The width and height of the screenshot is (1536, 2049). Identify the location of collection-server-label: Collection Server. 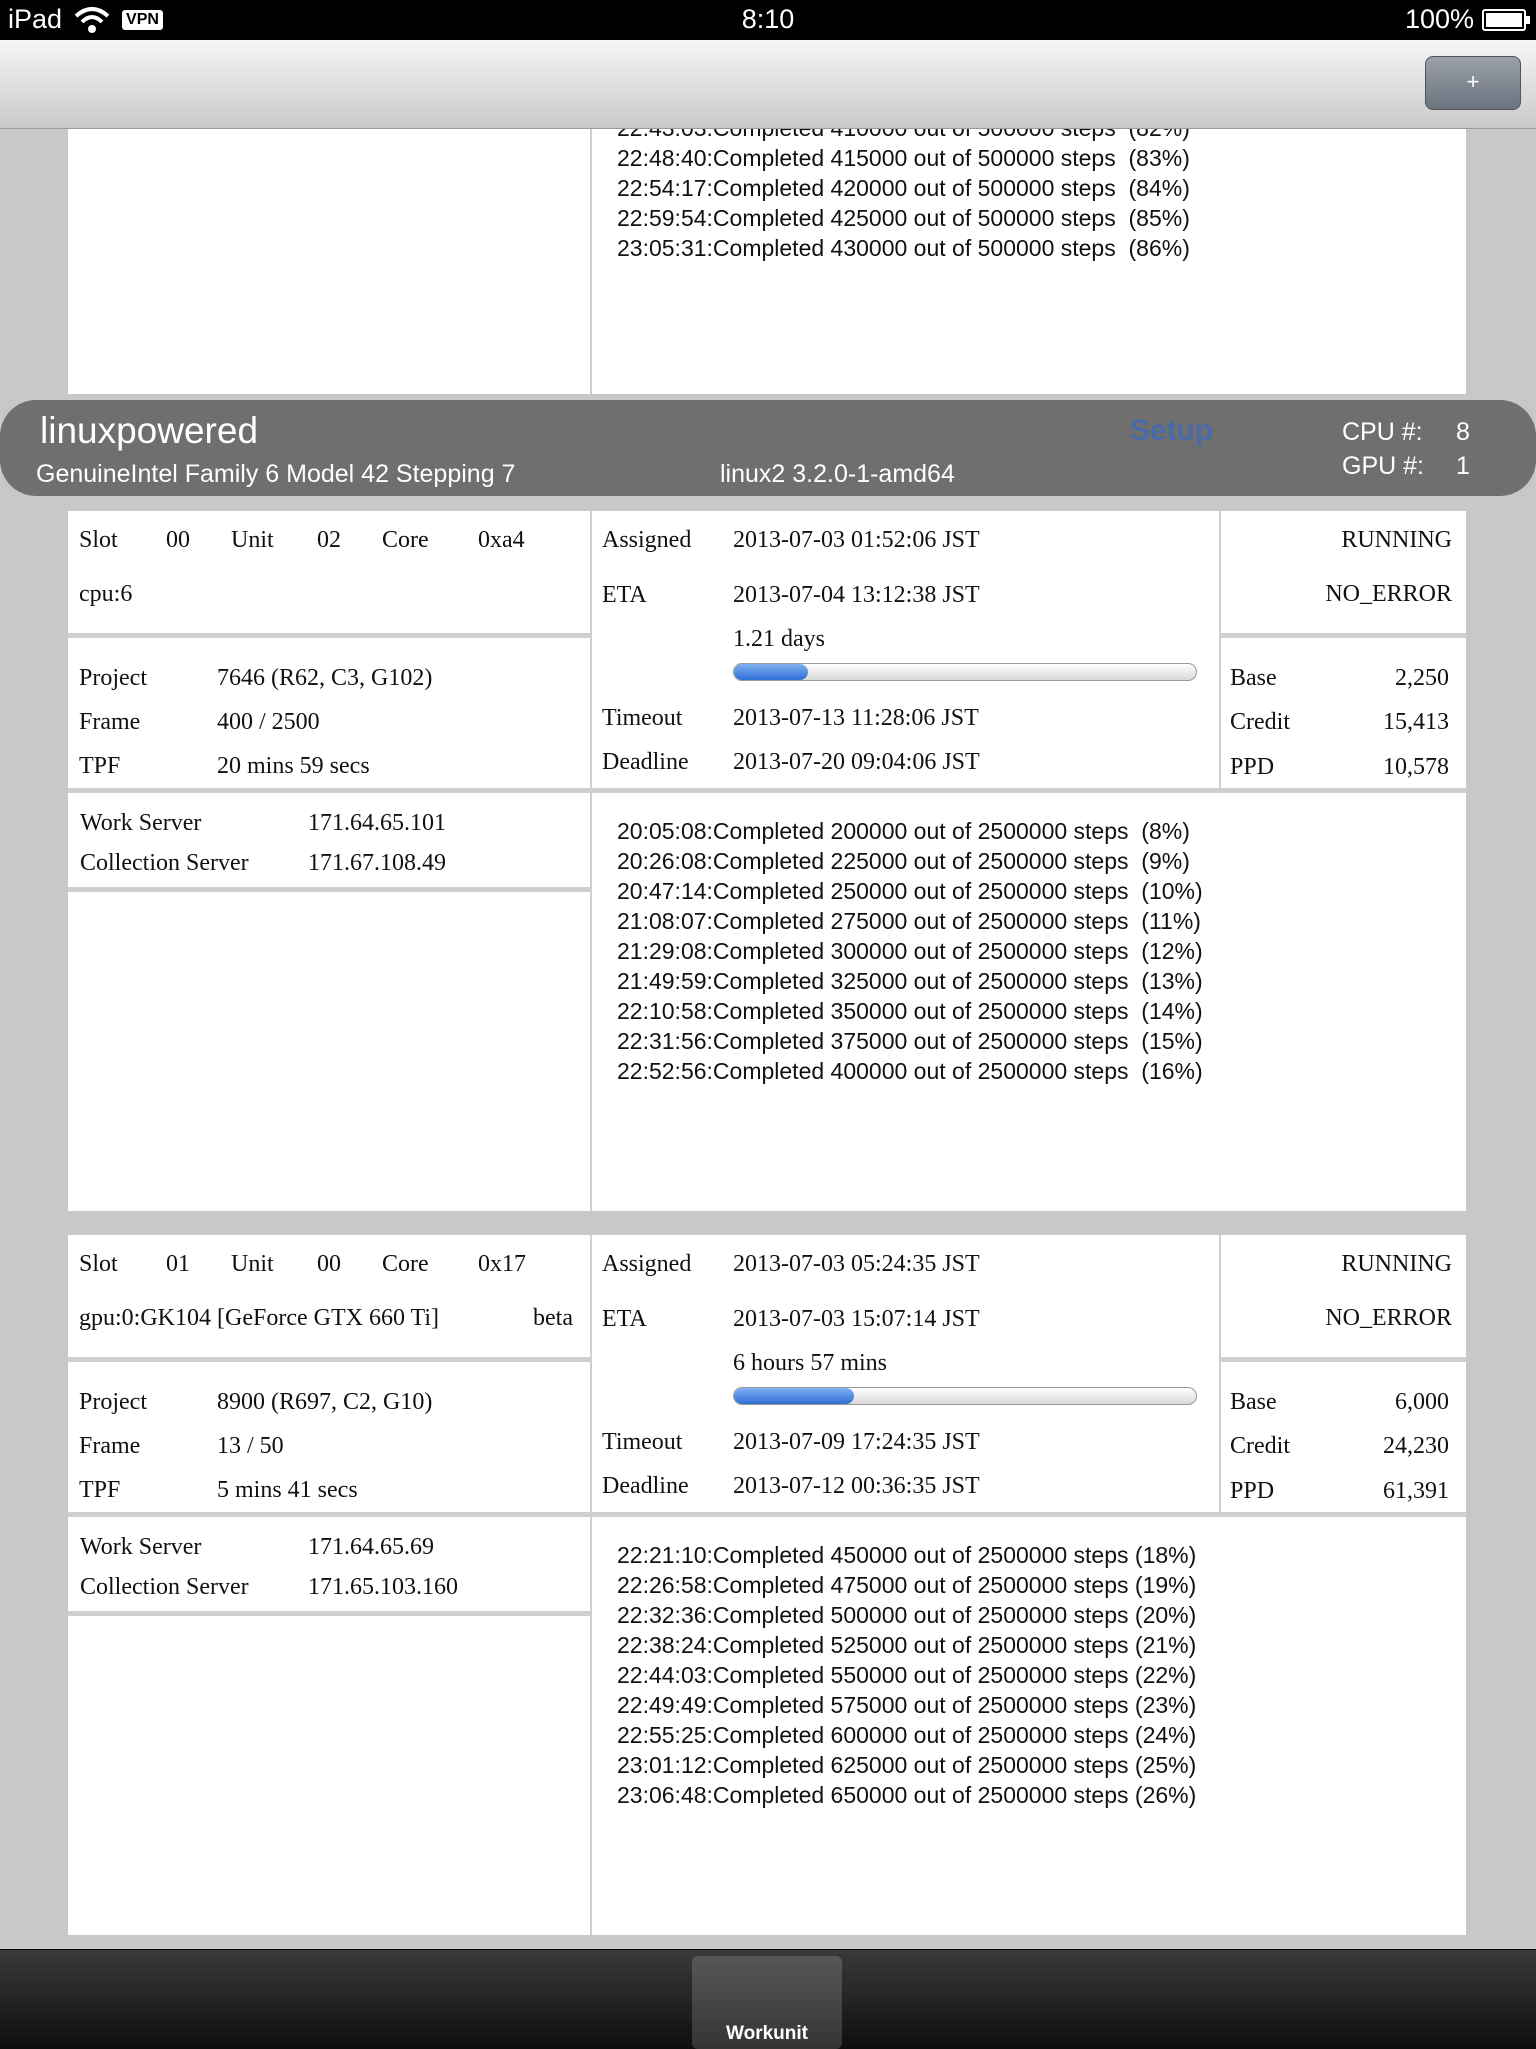
(164, 863).